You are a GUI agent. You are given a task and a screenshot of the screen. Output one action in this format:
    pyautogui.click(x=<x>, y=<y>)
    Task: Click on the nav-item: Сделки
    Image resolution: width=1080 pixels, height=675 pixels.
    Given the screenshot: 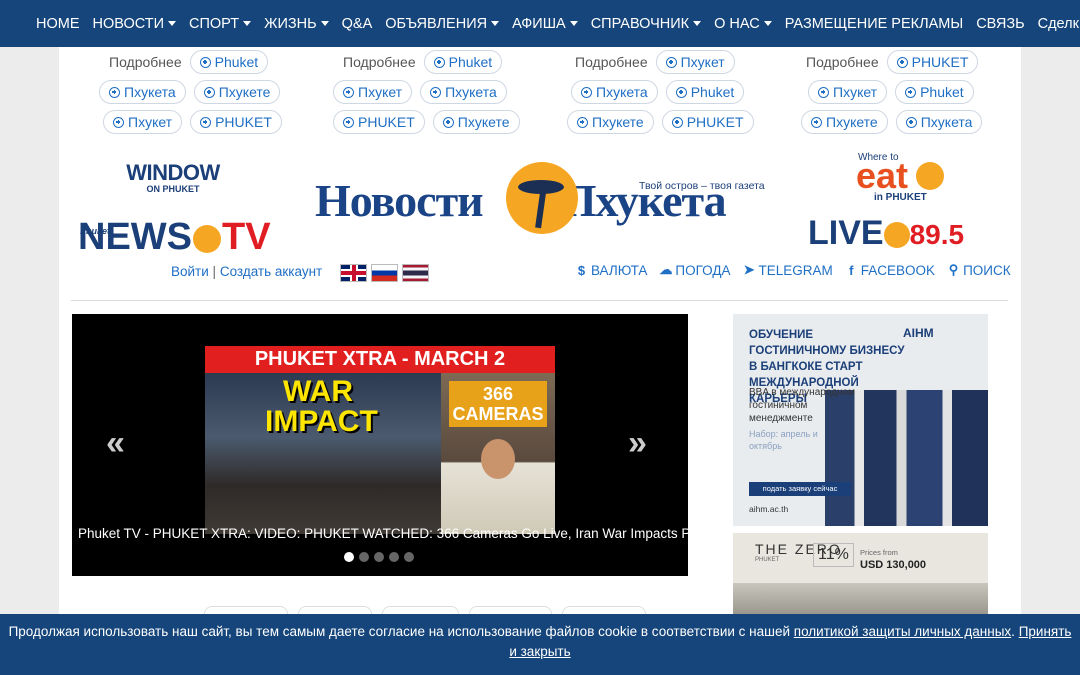 What is the action you would take?
    pyautogui.click(x=1059, y=24)
    